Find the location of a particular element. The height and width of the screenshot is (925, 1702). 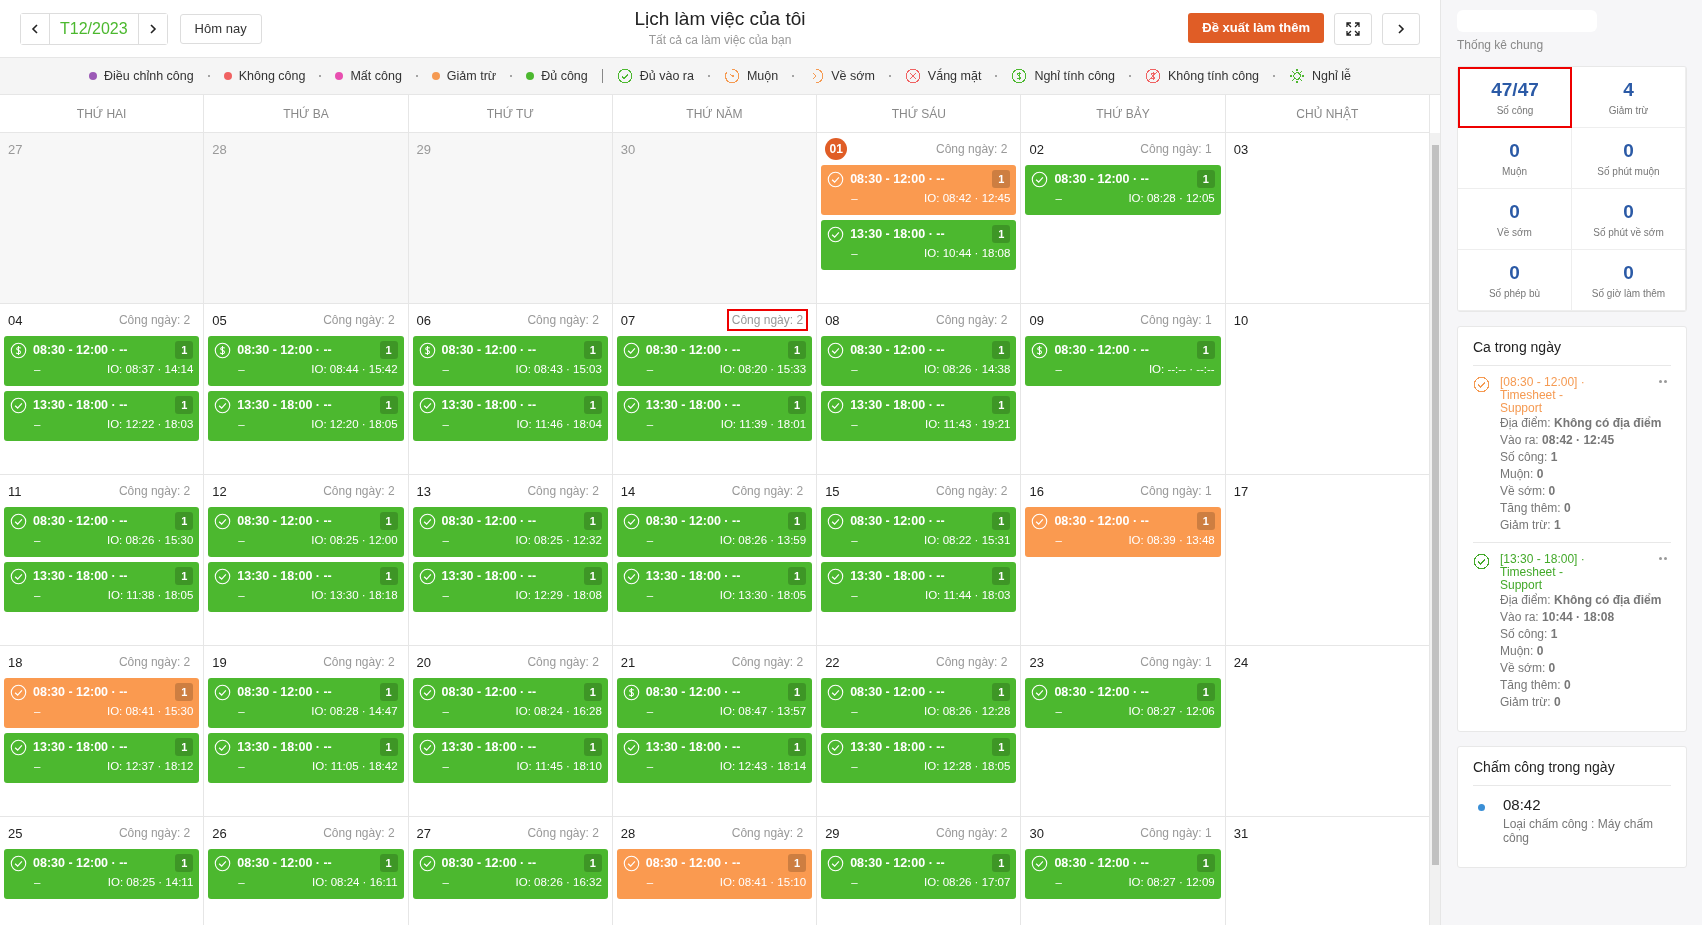

check-in-out-time: IO: 12:43 · 18:14 is located at coordinates (763, 766).